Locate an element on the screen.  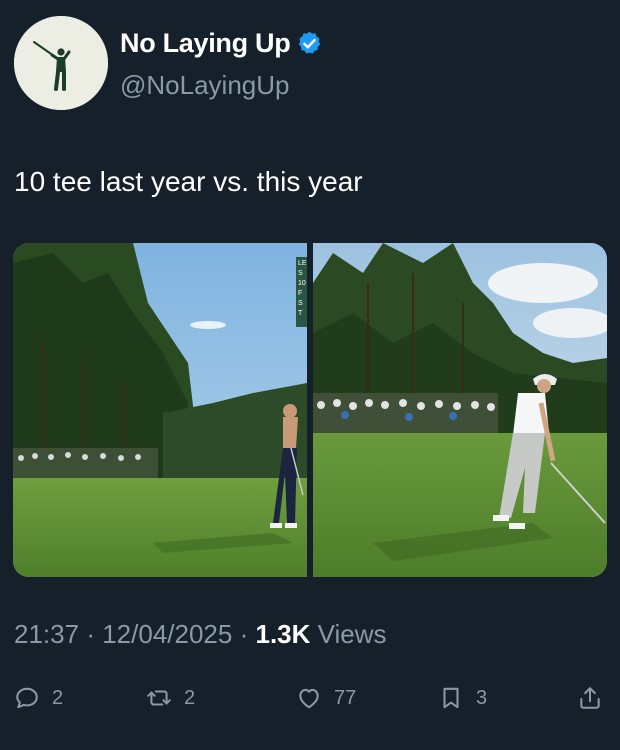
reply-icon is located at coordinates (27, 698).